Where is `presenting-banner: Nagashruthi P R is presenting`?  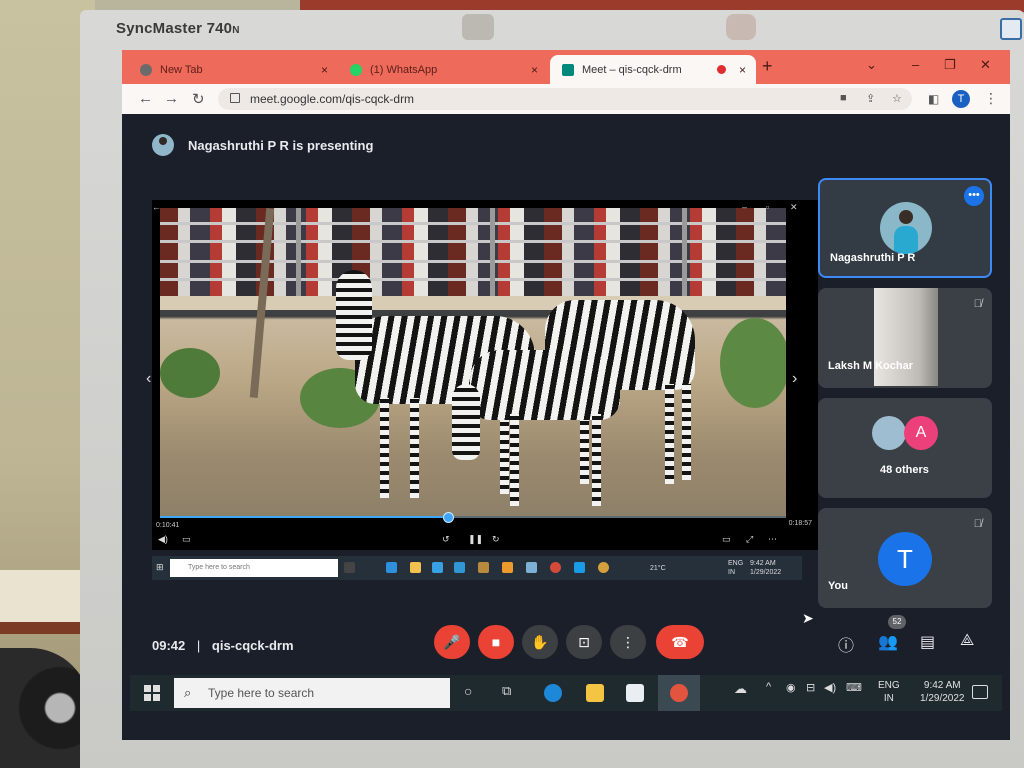 presenting-banner: Nagashruthi P R is presenting is located at coordinates (262, 145).